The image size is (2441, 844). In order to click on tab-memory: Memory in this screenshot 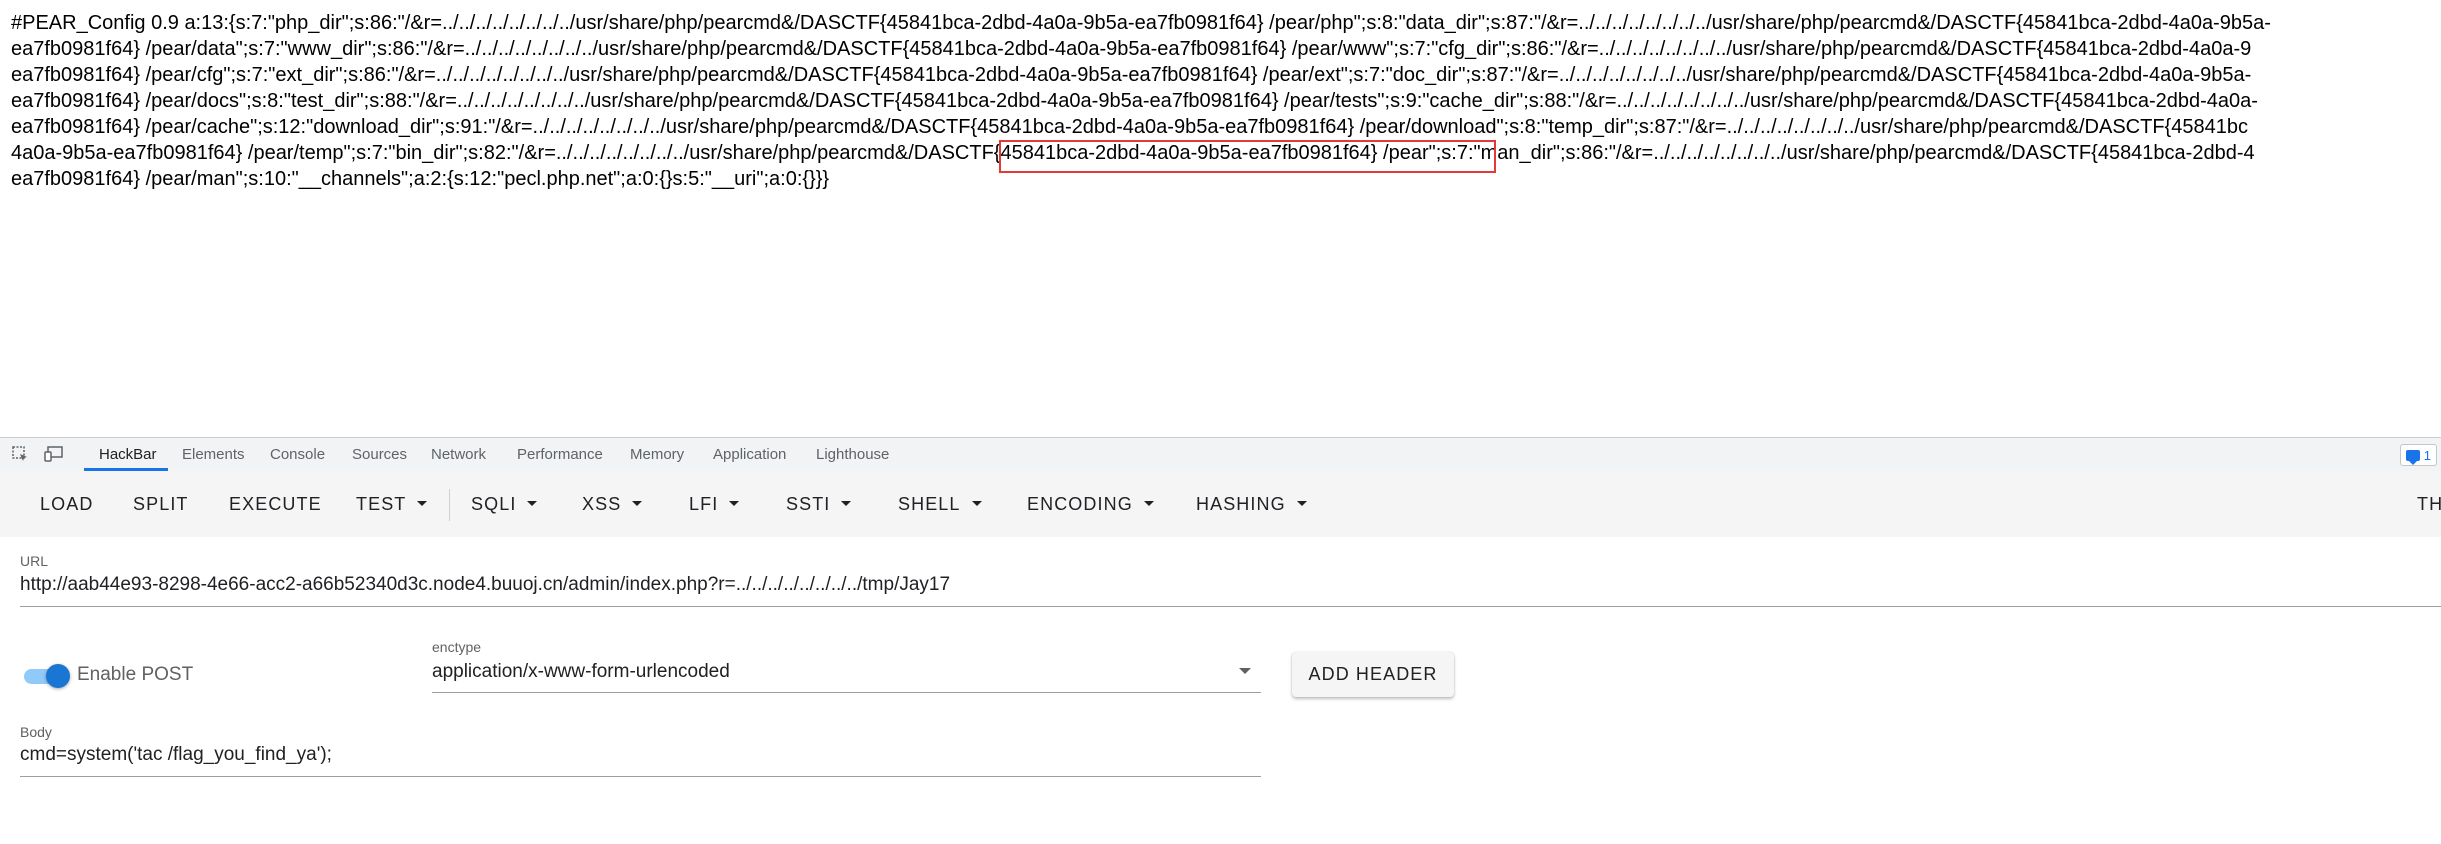, I will do `click(657, 454)`.